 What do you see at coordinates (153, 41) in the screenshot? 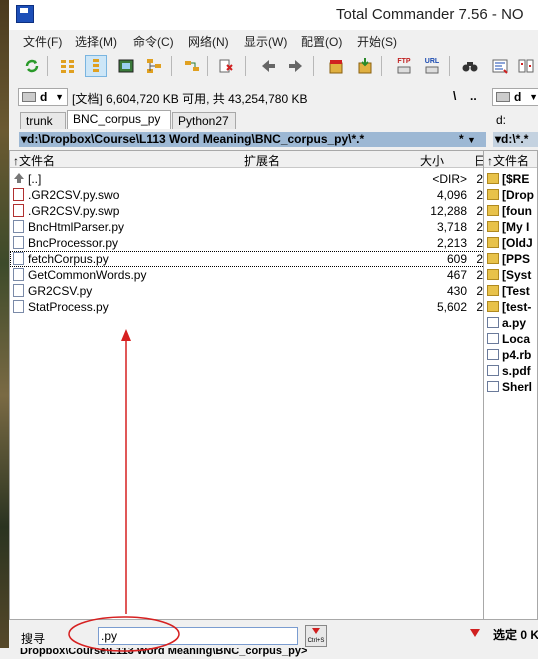
I see `menu-commands: 命令(C)` at bounding box center [153, 41].